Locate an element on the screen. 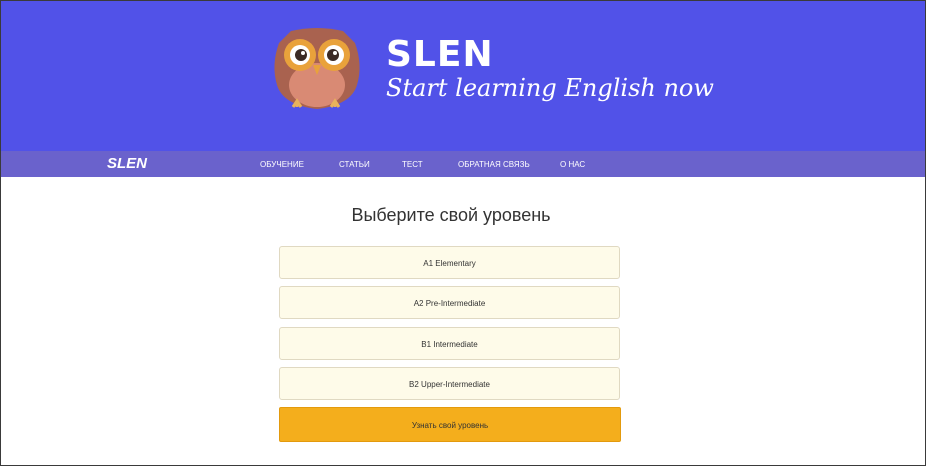 This screenshot has width=926, height=466. nav-item-feedback: ОБРАТНАЯ СВЯЗЬ is located at coordinates (494, 165).